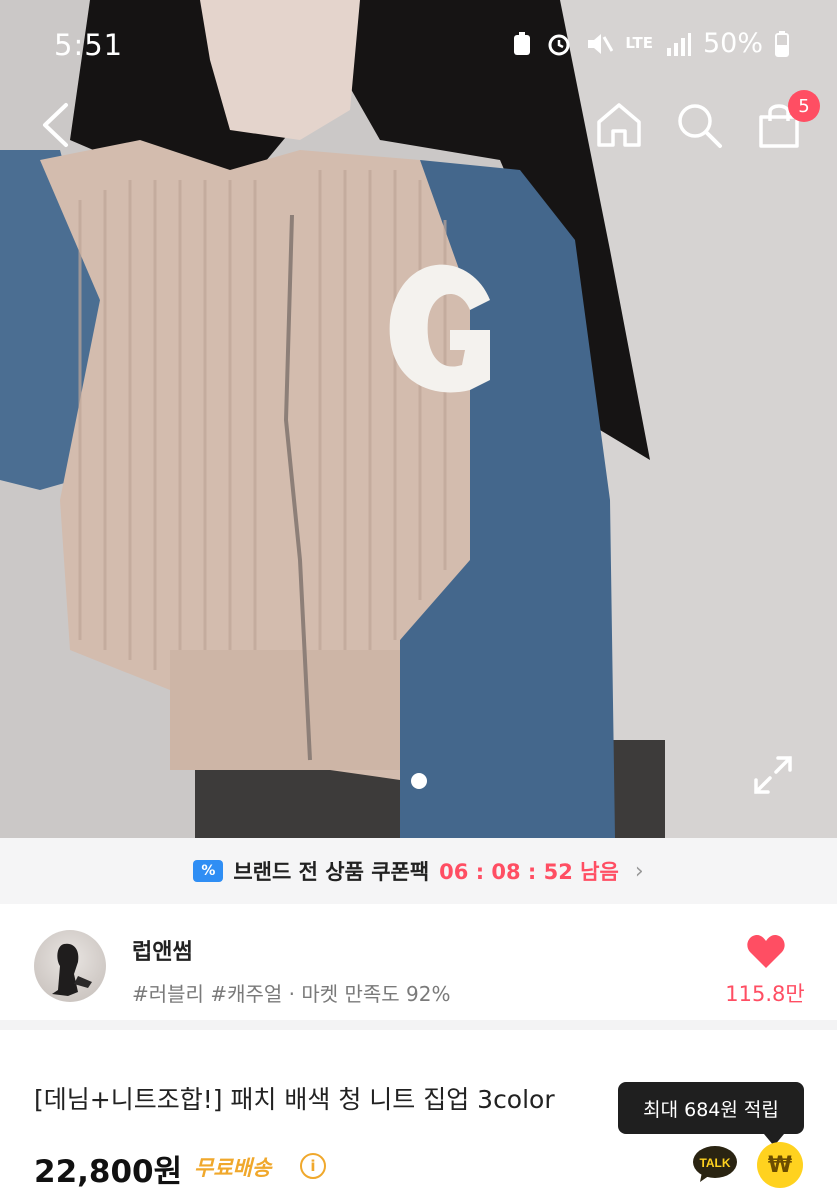  I want to click on store-name: 럽앤썸, so click(162, 950).